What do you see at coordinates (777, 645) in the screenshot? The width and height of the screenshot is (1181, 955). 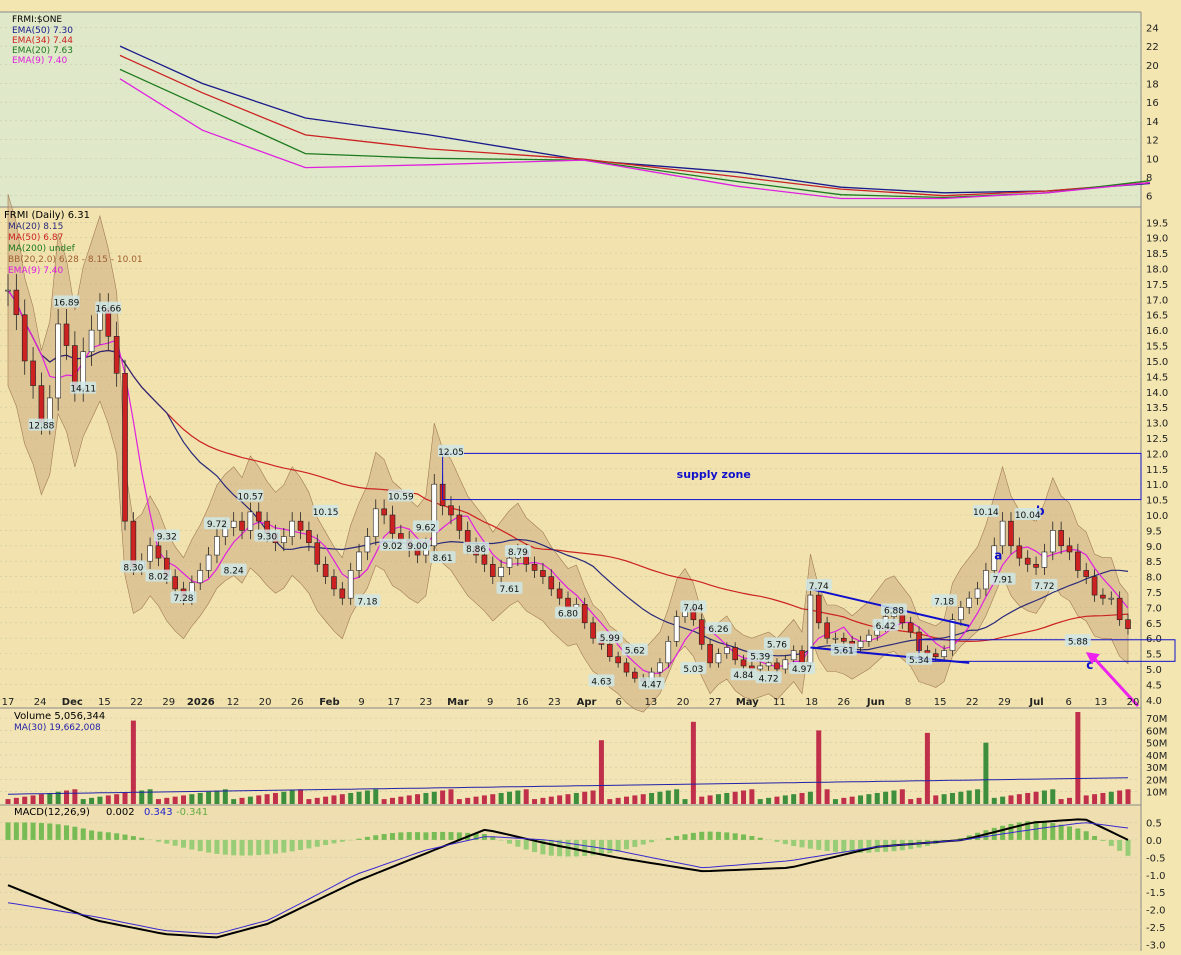 I see `price-annotation: 5.76` at bounding box center [777, 645].